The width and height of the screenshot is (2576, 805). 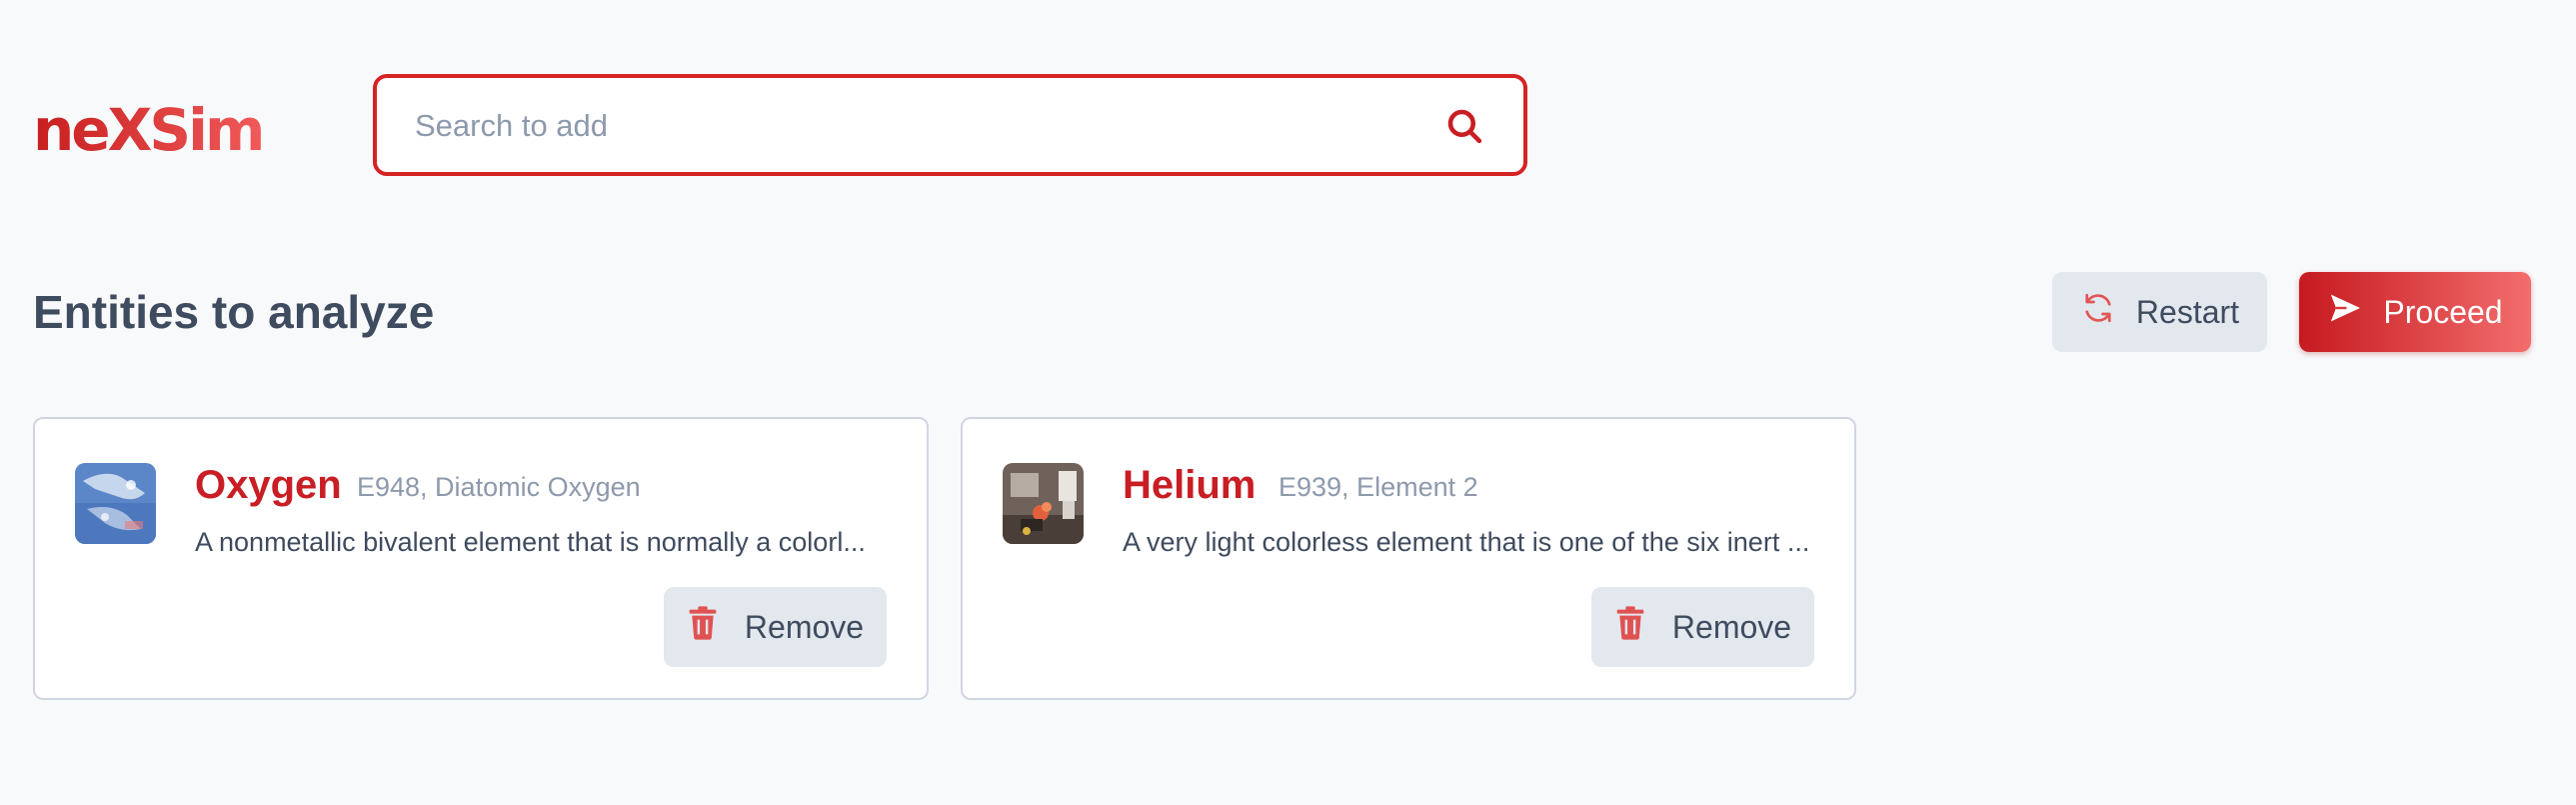 I want to click on entity-id: E948, Diatomic Oxygen, so click(x=499, y=487).